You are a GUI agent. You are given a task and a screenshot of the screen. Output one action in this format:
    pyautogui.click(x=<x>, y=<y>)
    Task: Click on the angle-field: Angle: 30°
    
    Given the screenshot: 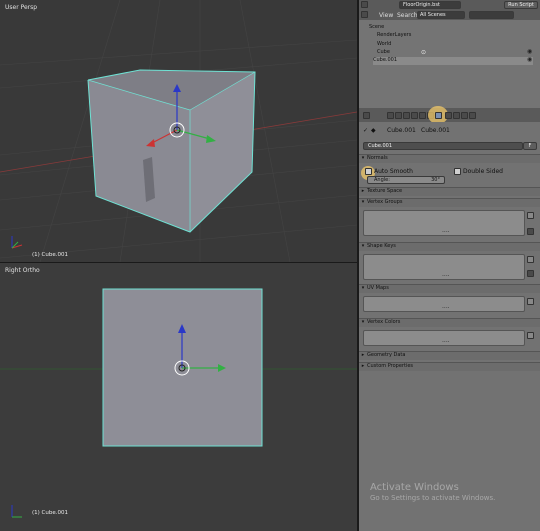 What is the action you would take?
    pyautogui.click(x=406, y=180)
    